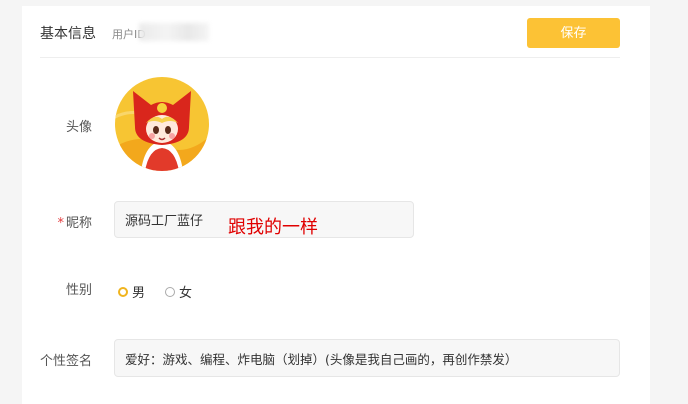 This screenshot has height=404, width=688. I want to click on avatar-label: 头像, so click(78, 127).